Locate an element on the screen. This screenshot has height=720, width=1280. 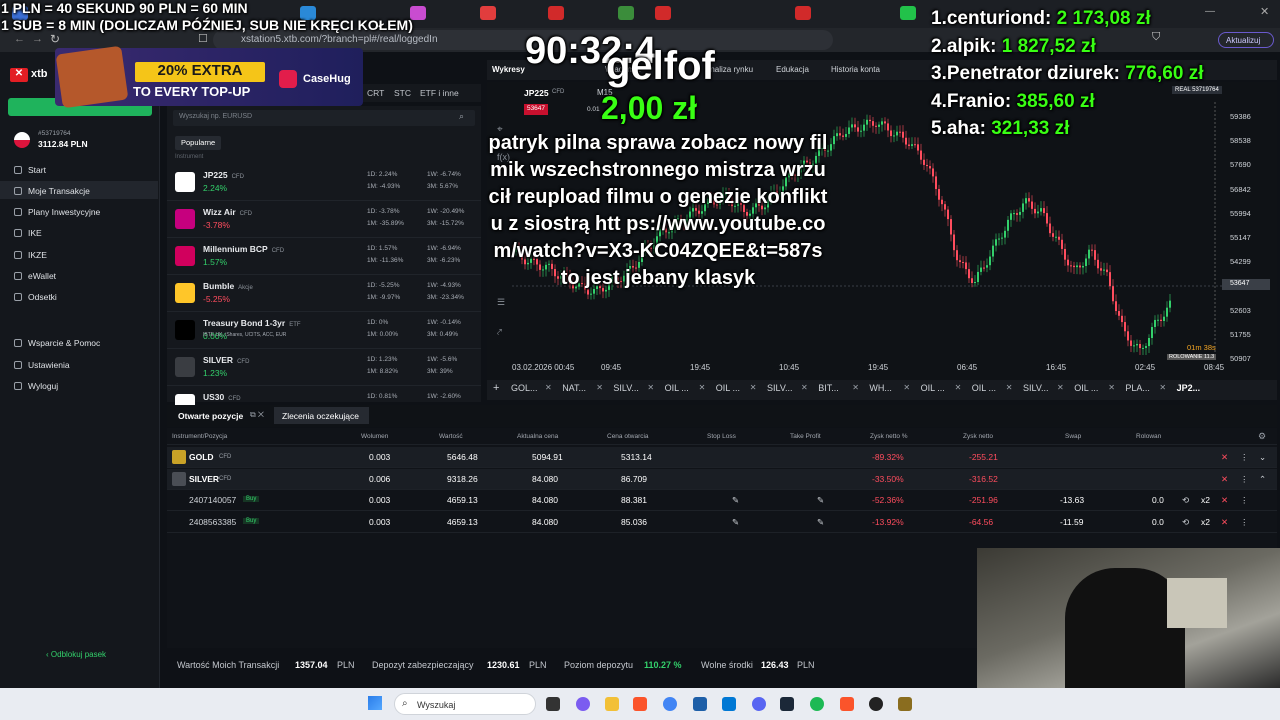
instrument-search-input: Wyszukaj np. EURUSD ⌕ is located at coordinates (324, 118).